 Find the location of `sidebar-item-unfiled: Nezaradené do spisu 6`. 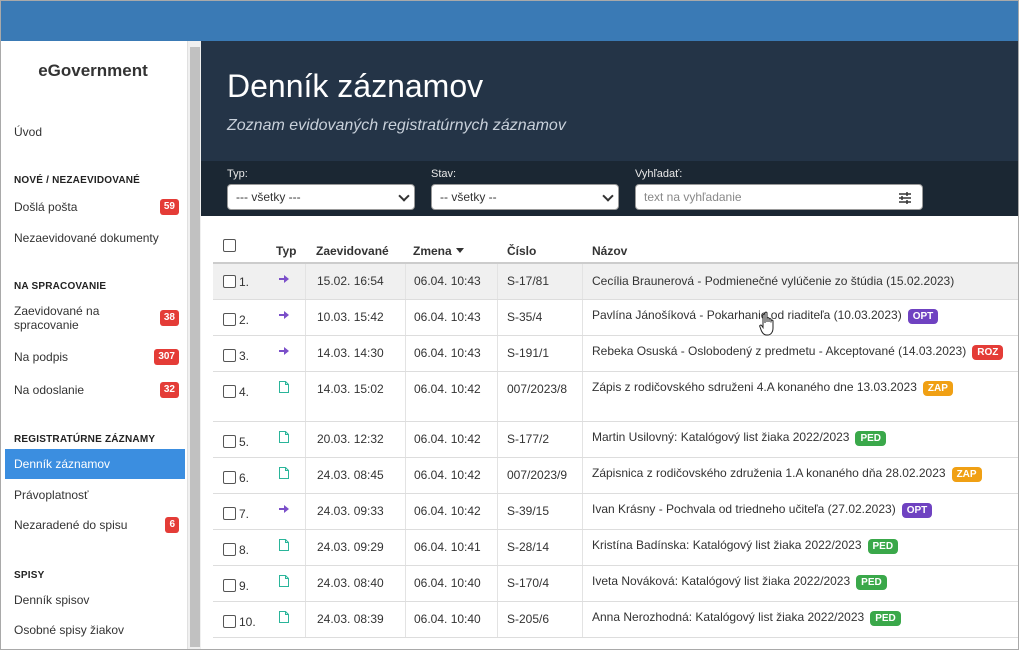

sidebar-item-unfiled: Nezaradené do spisu 6 is located at coordinates (95, 525).